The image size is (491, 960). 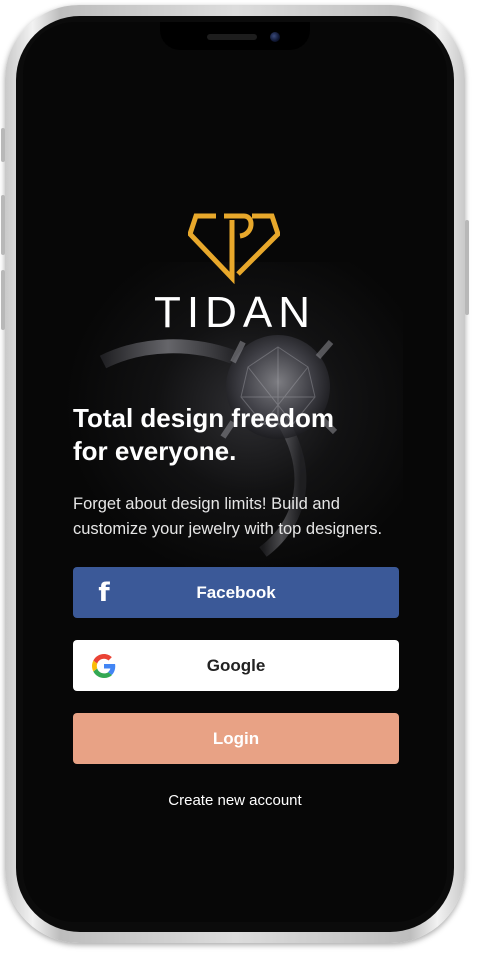 I want to click on speaker-grille, so click(x=232, y=37).